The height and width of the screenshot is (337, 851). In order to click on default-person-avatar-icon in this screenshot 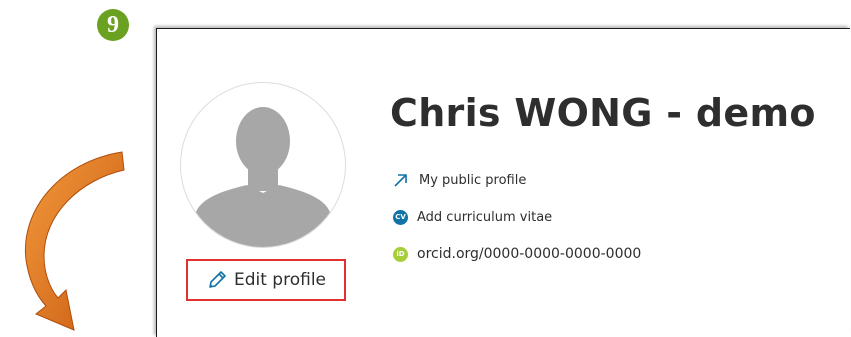, I will do `click(263, 177)`.